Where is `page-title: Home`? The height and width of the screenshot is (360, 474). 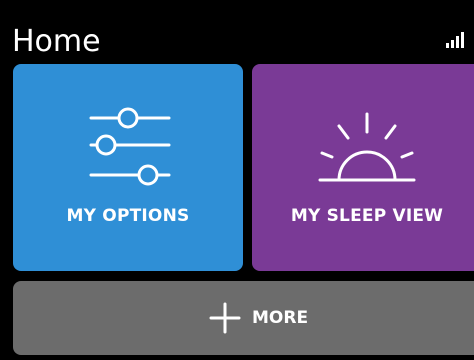 page-title: Home is located at coordinates (56, 41).